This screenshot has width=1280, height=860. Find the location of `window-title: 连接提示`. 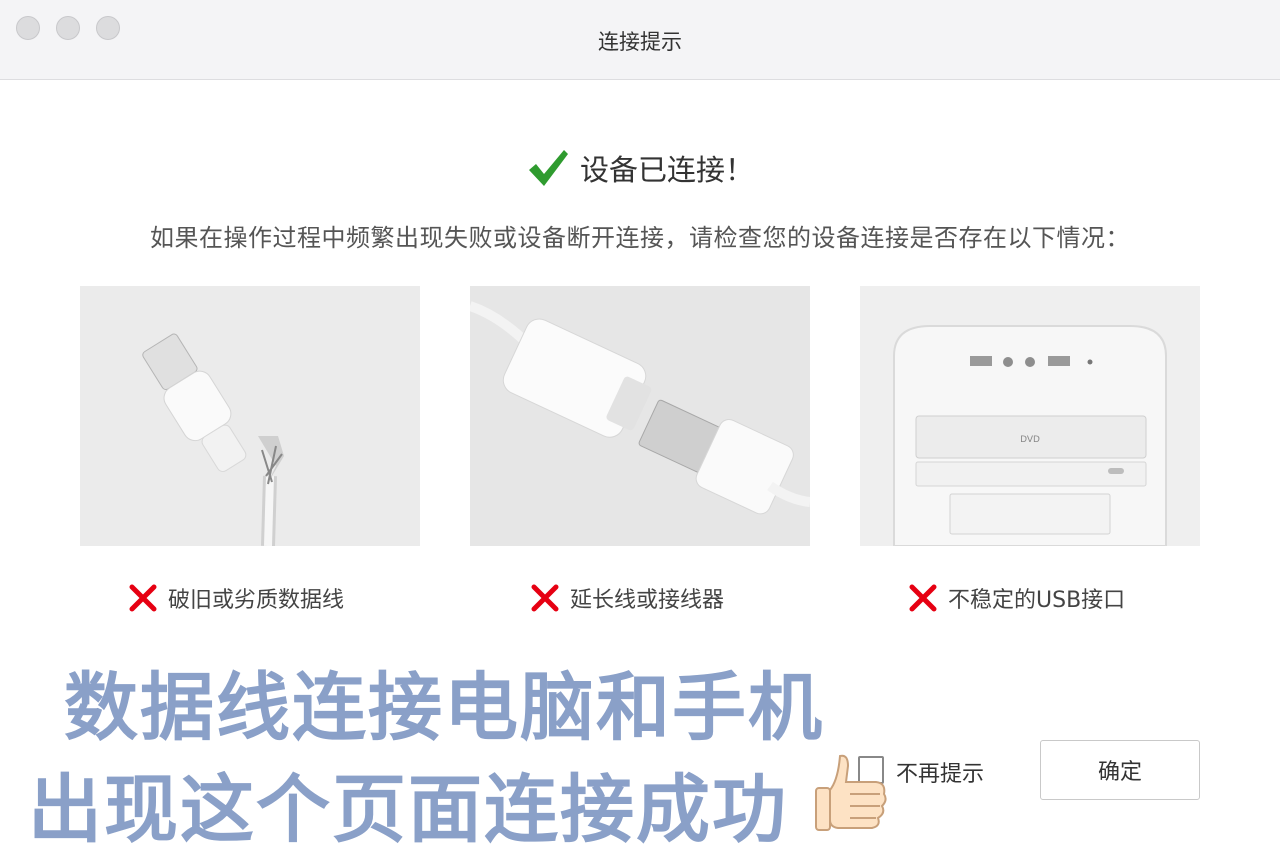

window-title: 连接提示 is located at coordinates (640, 42).